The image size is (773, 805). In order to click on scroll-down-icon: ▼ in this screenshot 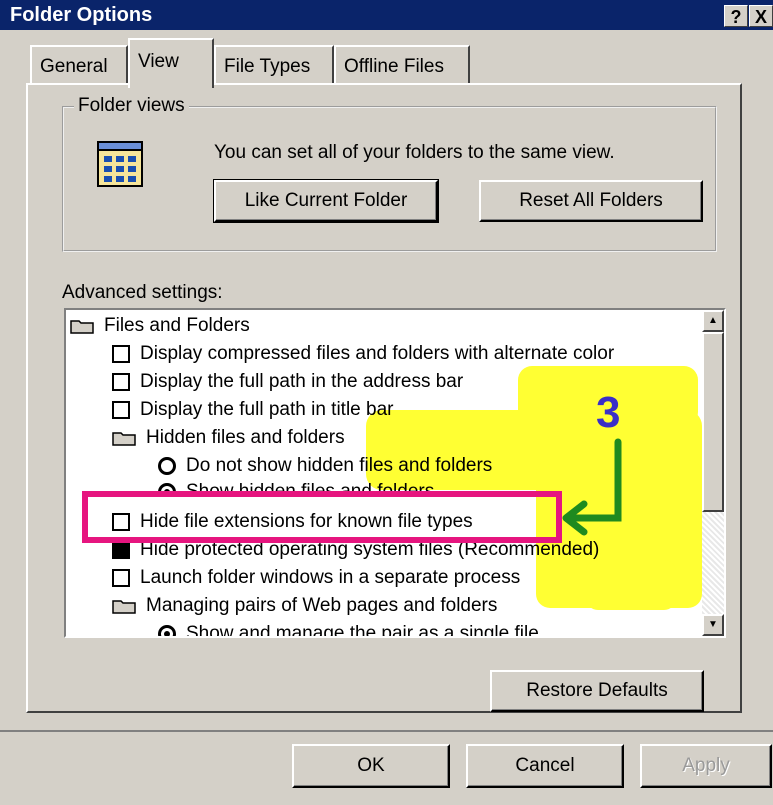, I will do `click(713, 625)`.